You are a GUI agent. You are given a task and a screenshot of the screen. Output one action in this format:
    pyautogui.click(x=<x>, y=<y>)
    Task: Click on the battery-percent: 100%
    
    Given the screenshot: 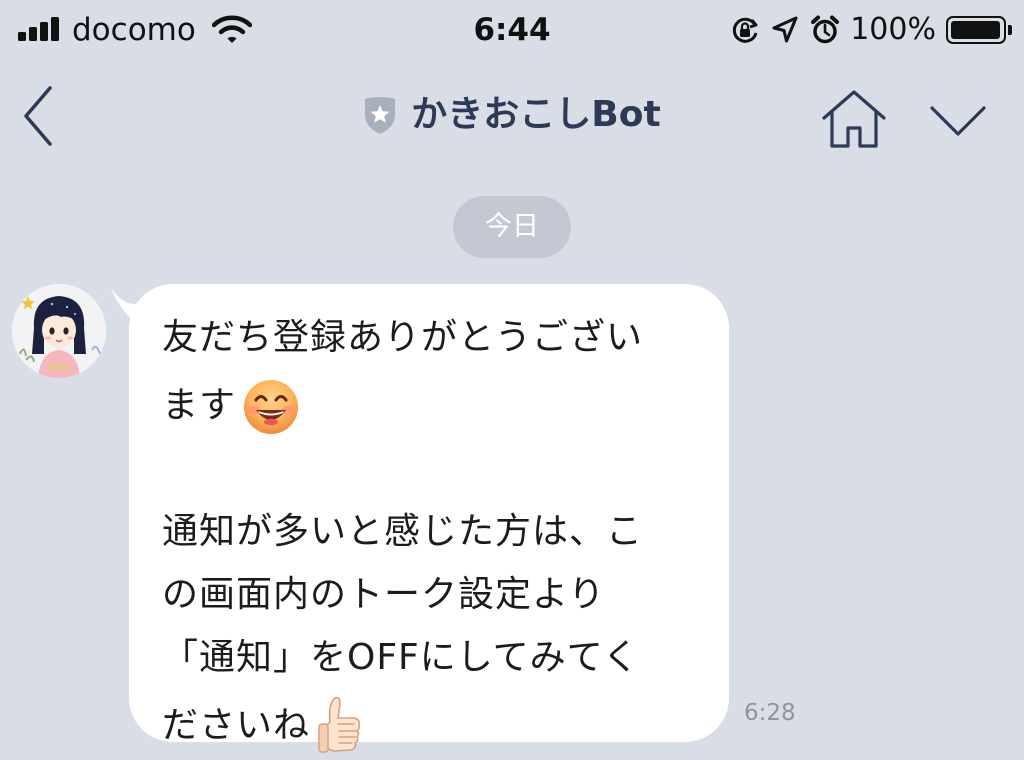 What is the action you would take?
    pyautogui.click(x=893, y=29)
    